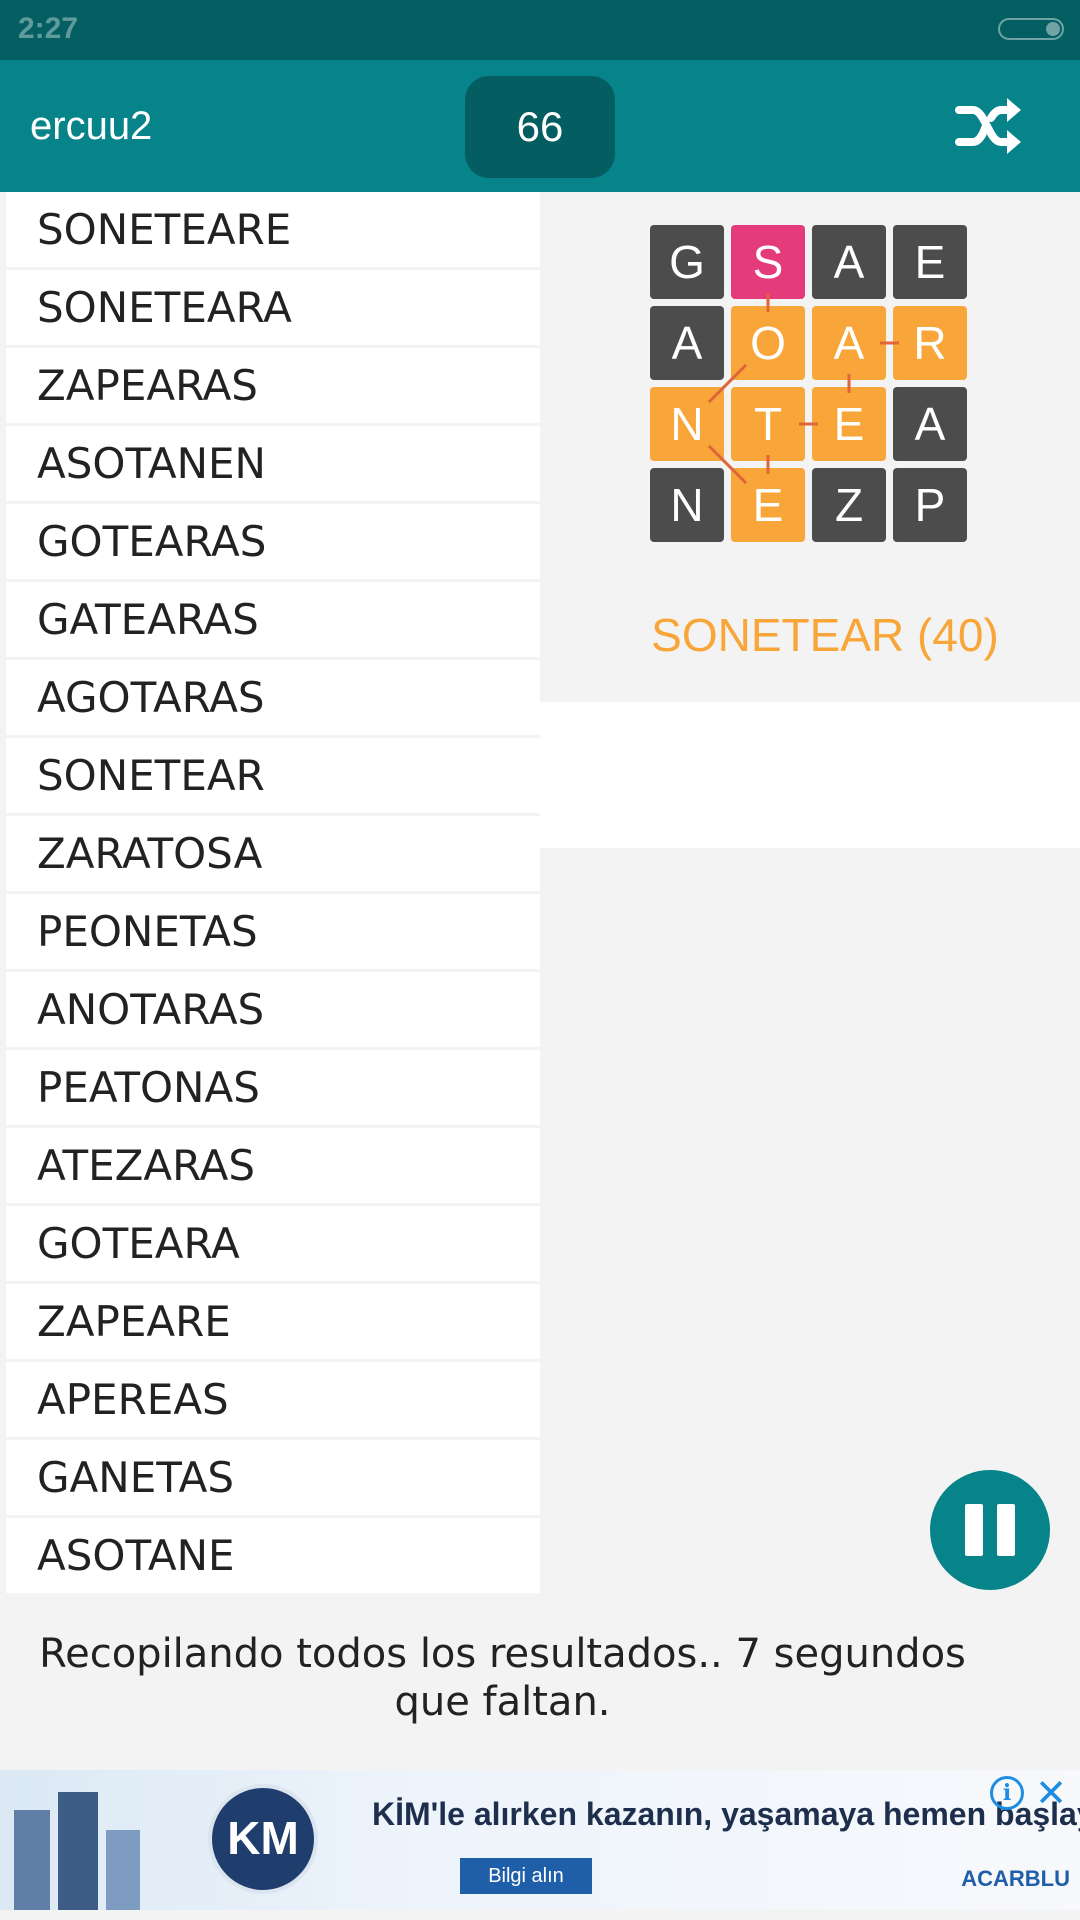  Describe the element at coordinates (825, 635) in the screenshot. I see `current-word: SONETEAR (40)` at that location.